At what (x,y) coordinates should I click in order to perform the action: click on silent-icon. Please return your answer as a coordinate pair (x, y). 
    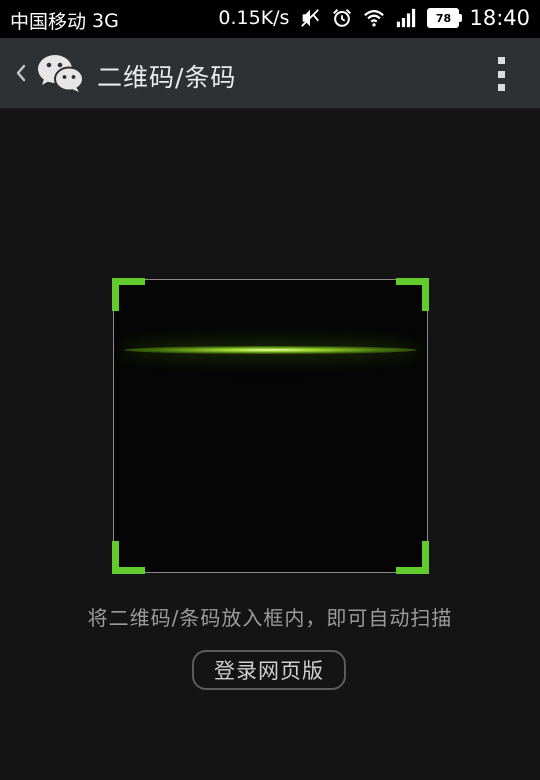
    Looking at the image, I should click on (310, 18).